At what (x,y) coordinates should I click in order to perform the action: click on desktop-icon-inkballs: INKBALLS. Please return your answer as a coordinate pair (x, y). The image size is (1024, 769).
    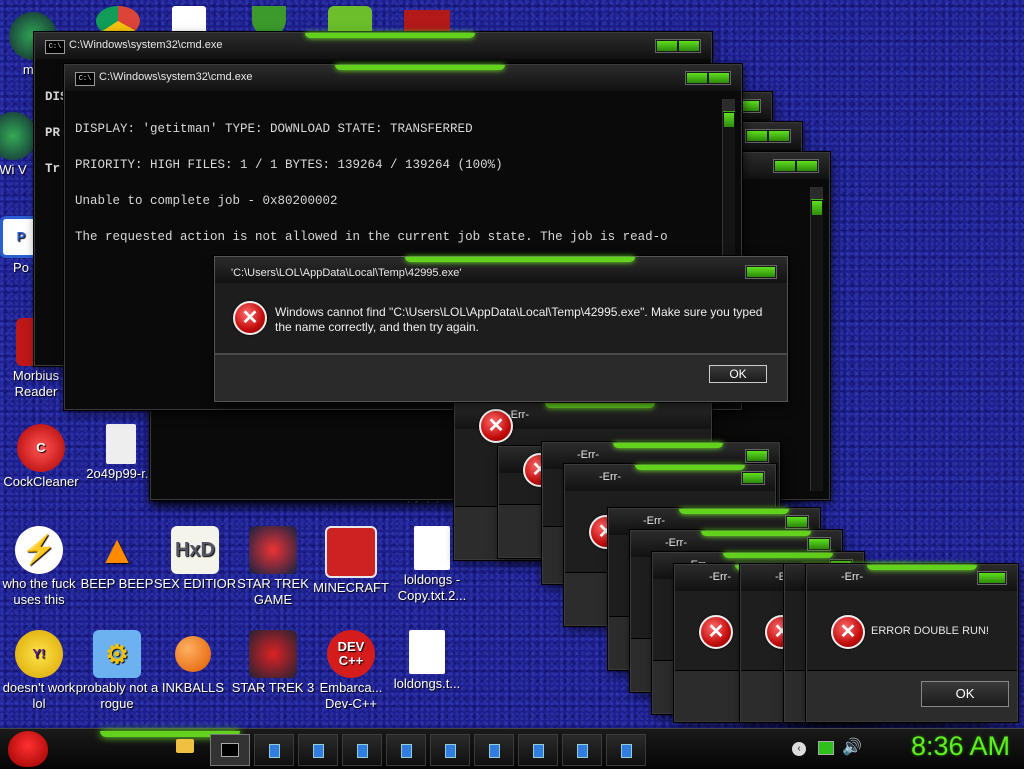
    Looking at the image, I should click on (193, 663).